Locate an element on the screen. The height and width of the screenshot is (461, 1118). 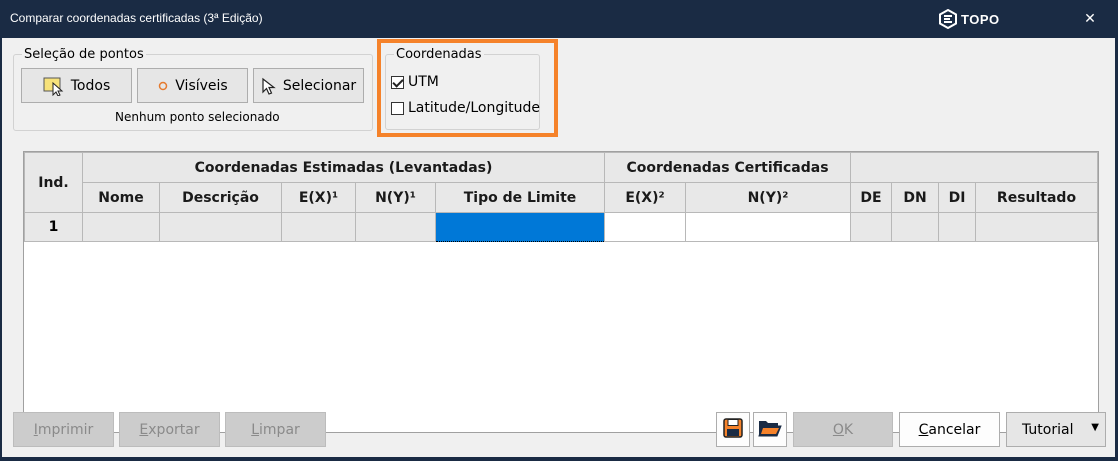
export-button: Exportar is located at coordinates (169, 429).